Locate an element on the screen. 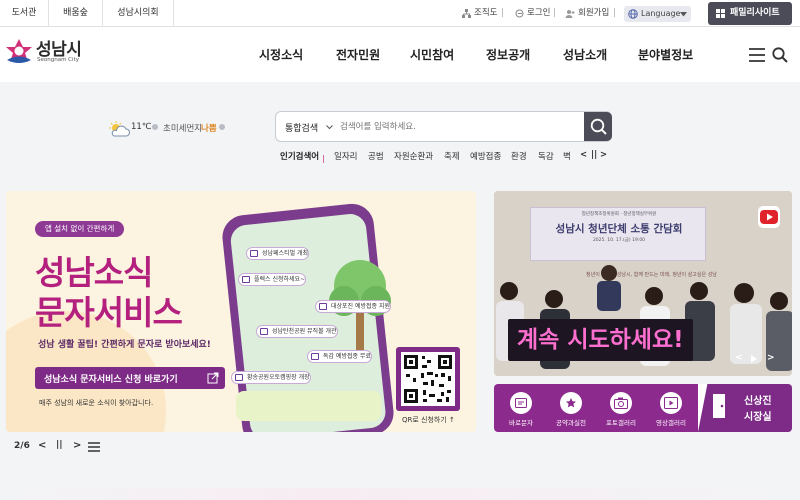 This screenshot has height=500, width=800. grid-icon is located at coordinates (720, 13).